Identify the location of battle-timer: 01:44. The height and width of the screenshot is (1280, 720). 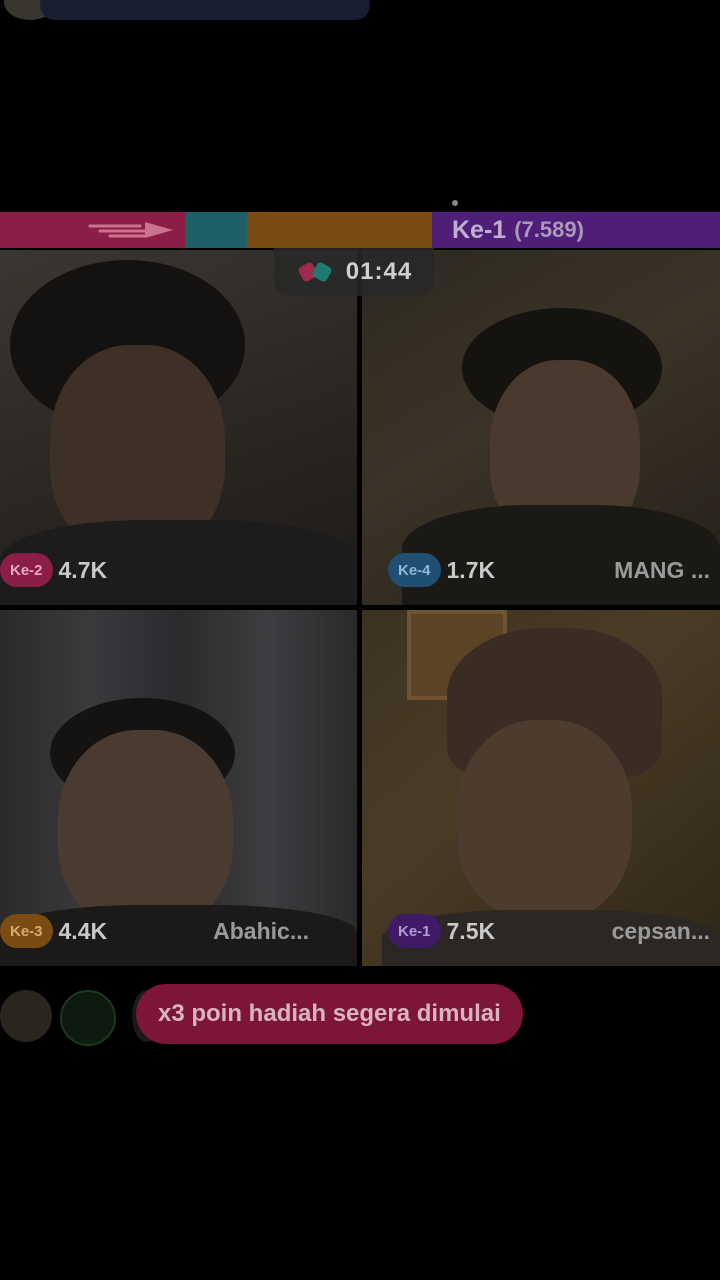
(354, 272).